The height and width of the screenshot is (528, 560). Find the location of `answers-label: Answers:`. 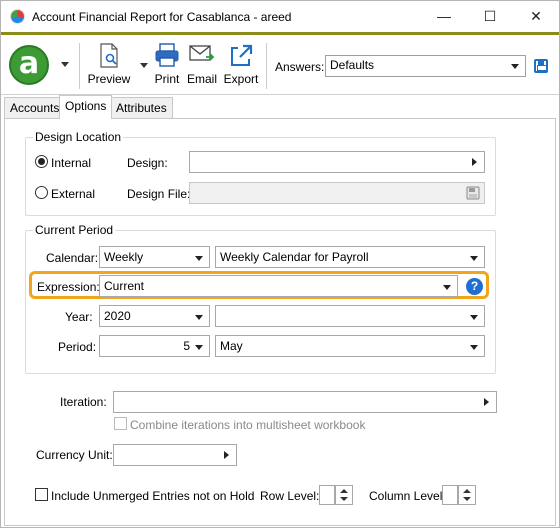

answers-label: Answers: is located at coordinates (300, 67).